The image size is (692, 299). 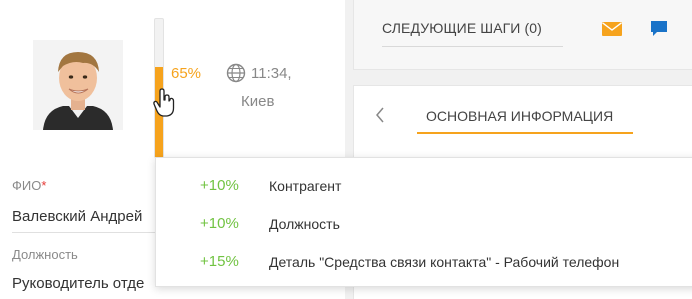 I want to click on position-label: Должность, so click(x=45, y=254).